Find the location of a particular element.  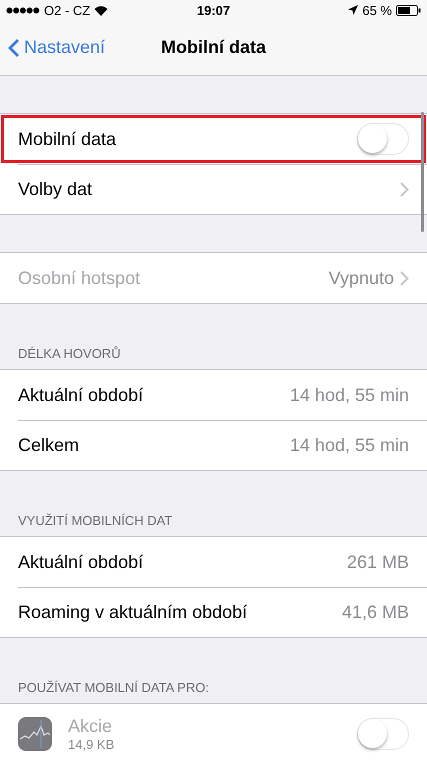

app-name: Akcie is located at coordinates (91, 726).